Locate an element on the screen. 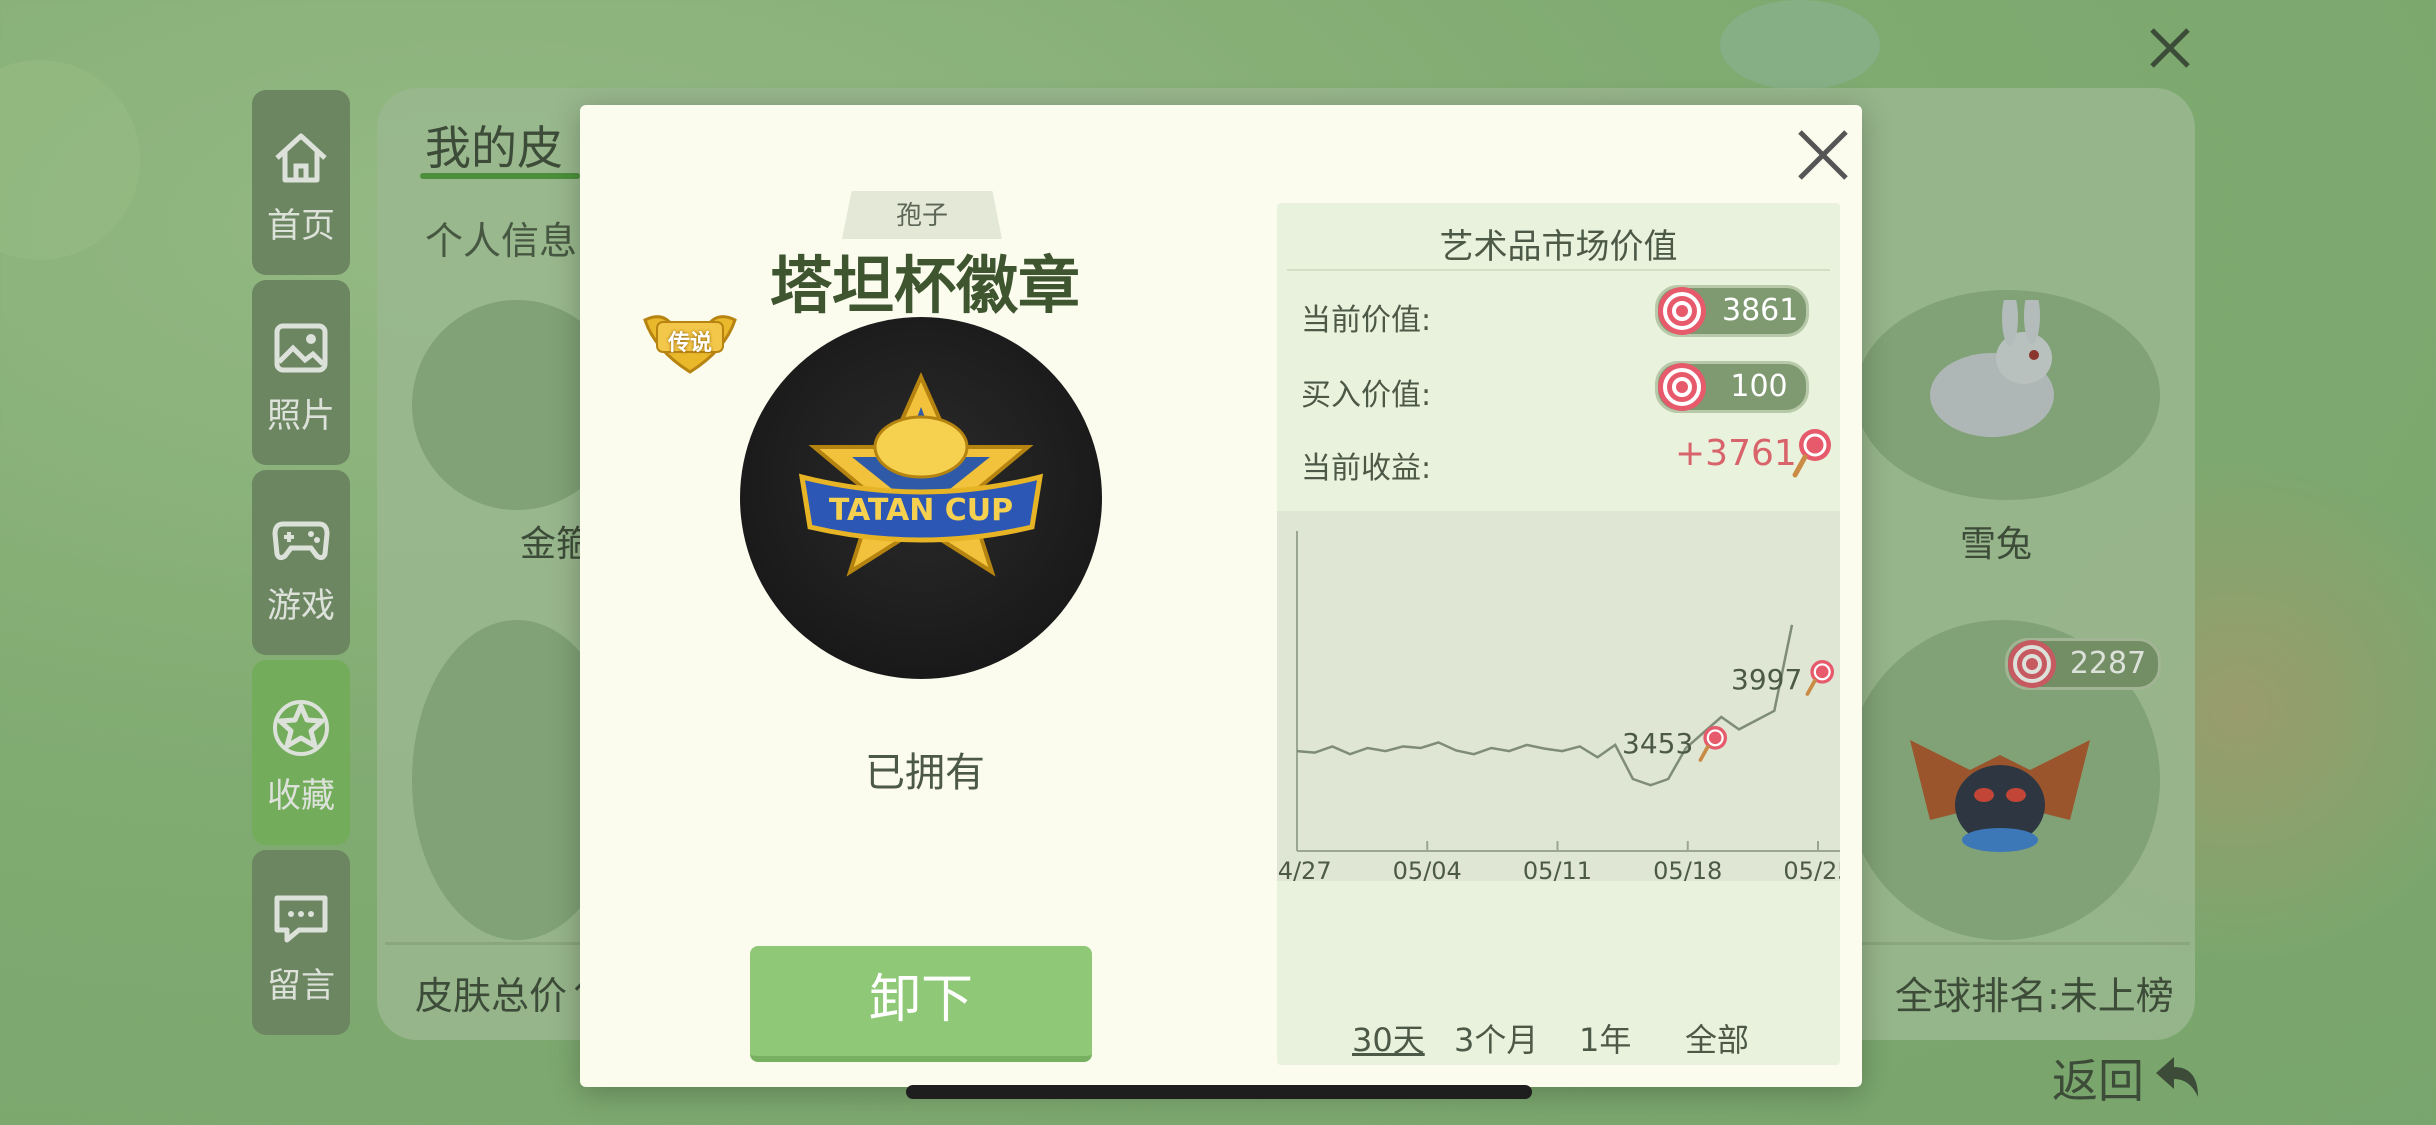  chart-x-tick-label: 05/18 is located at coordinates (1687, 869).